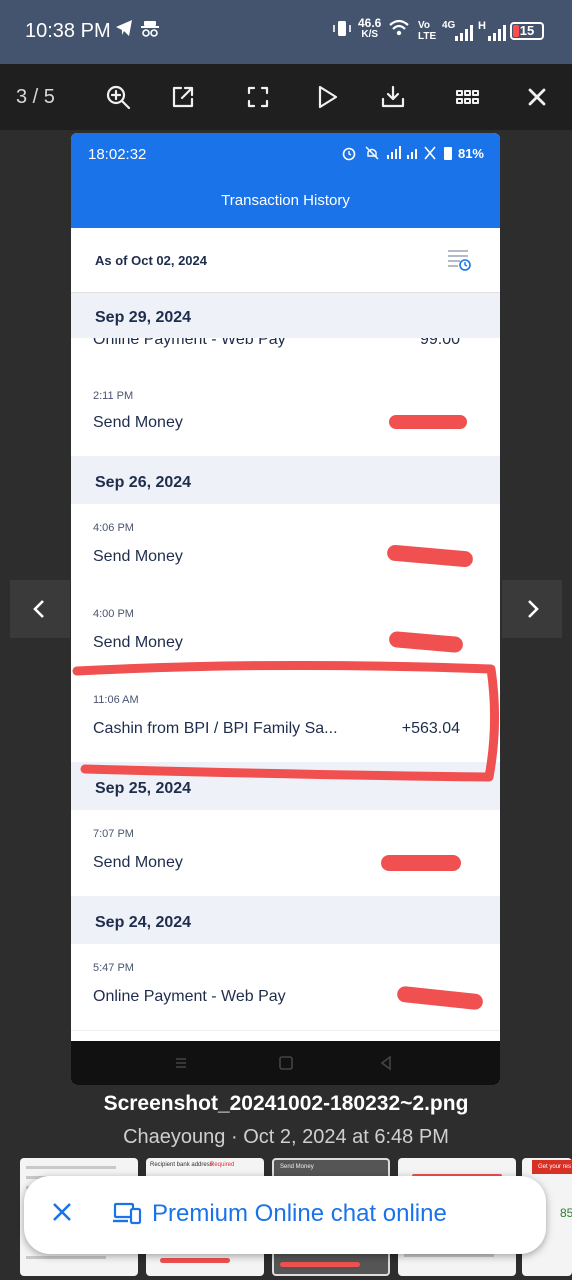 This screenshot has height=1280, width=572. I want to click on banner-close-icon, so click(63, 1213).